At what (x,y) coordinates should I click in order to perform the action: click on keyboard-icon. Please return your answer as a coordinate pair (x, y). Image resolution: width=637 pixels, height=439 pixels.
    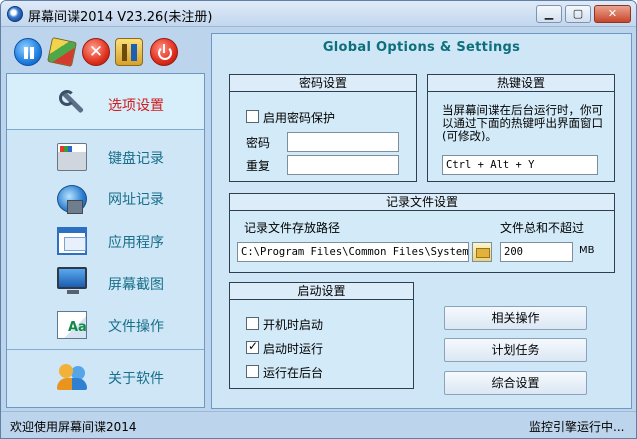
    Looking at the image, I should click on (72, 157).